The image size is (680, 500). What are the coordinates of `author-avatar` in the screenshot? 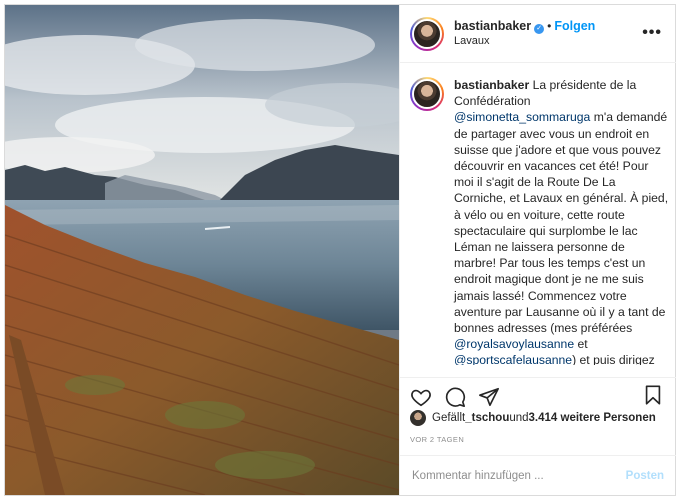 It's located at (427, 33).